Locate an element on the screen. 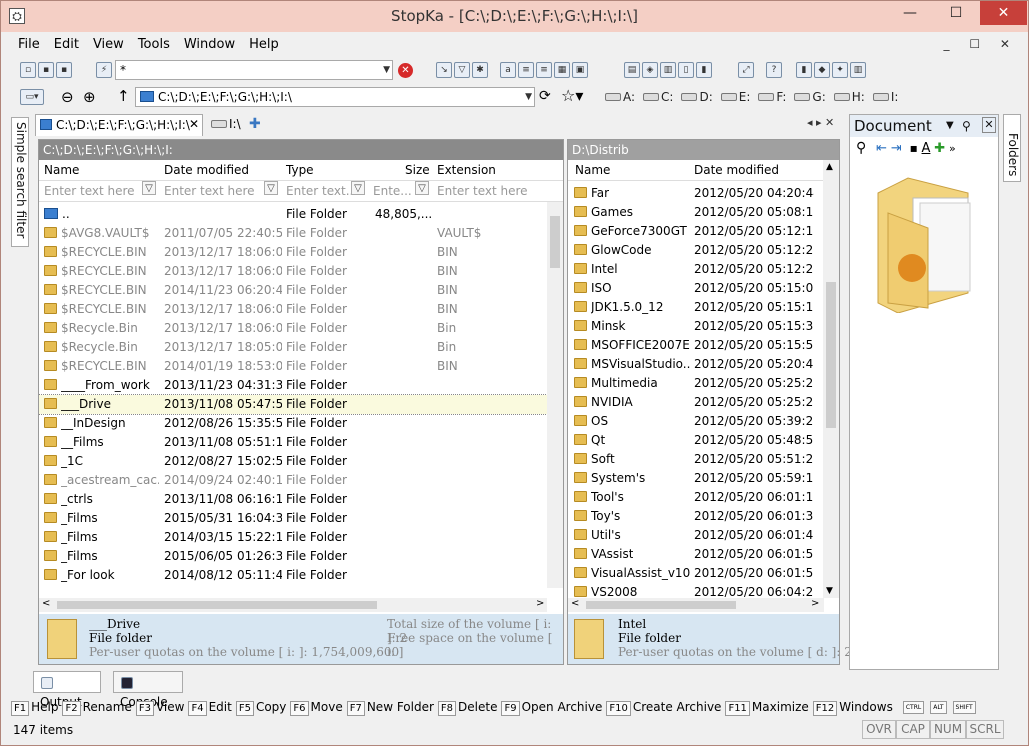  table-row: MSVisualStudio... 2012/05/20 05:20:45 is located at coordinates (703, 364).